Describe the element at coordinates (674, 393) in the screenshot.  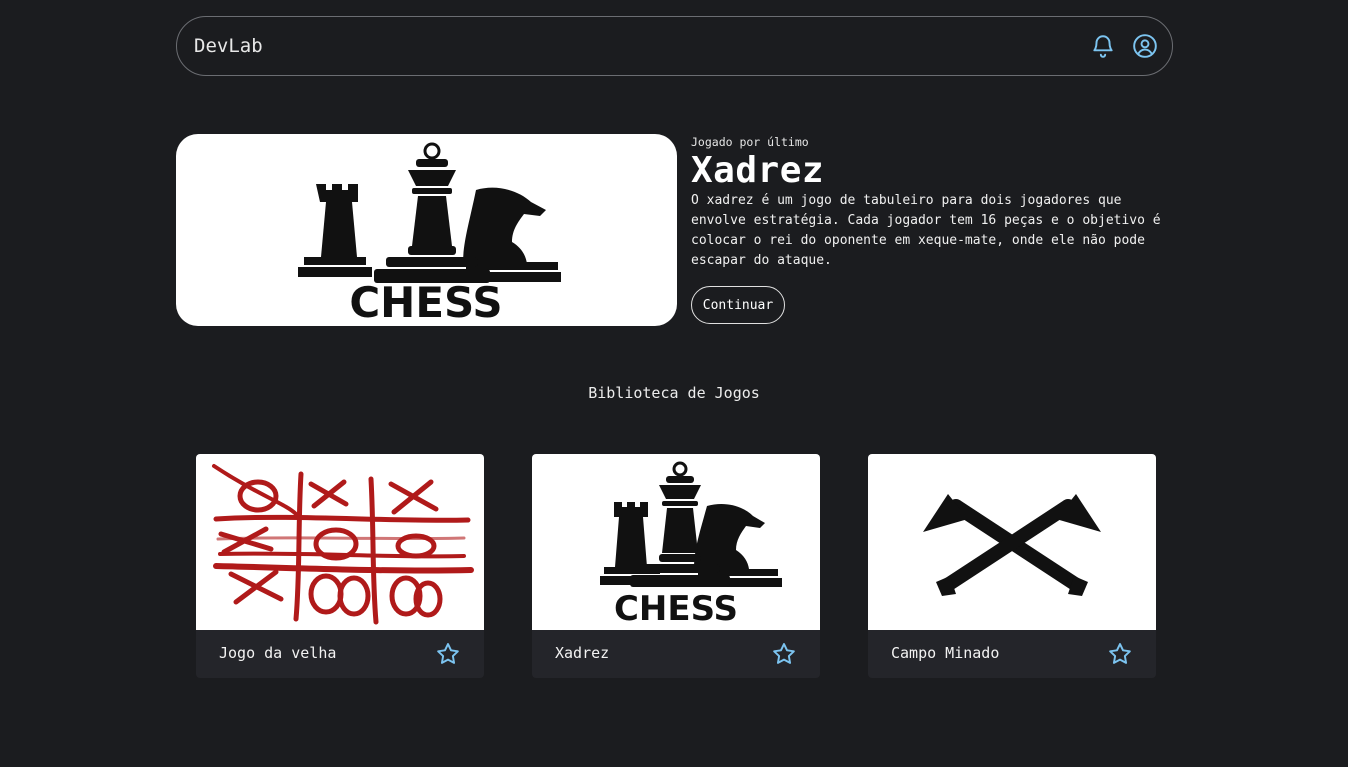
I see `library-title: Biblioteca de Jogos` at that location.